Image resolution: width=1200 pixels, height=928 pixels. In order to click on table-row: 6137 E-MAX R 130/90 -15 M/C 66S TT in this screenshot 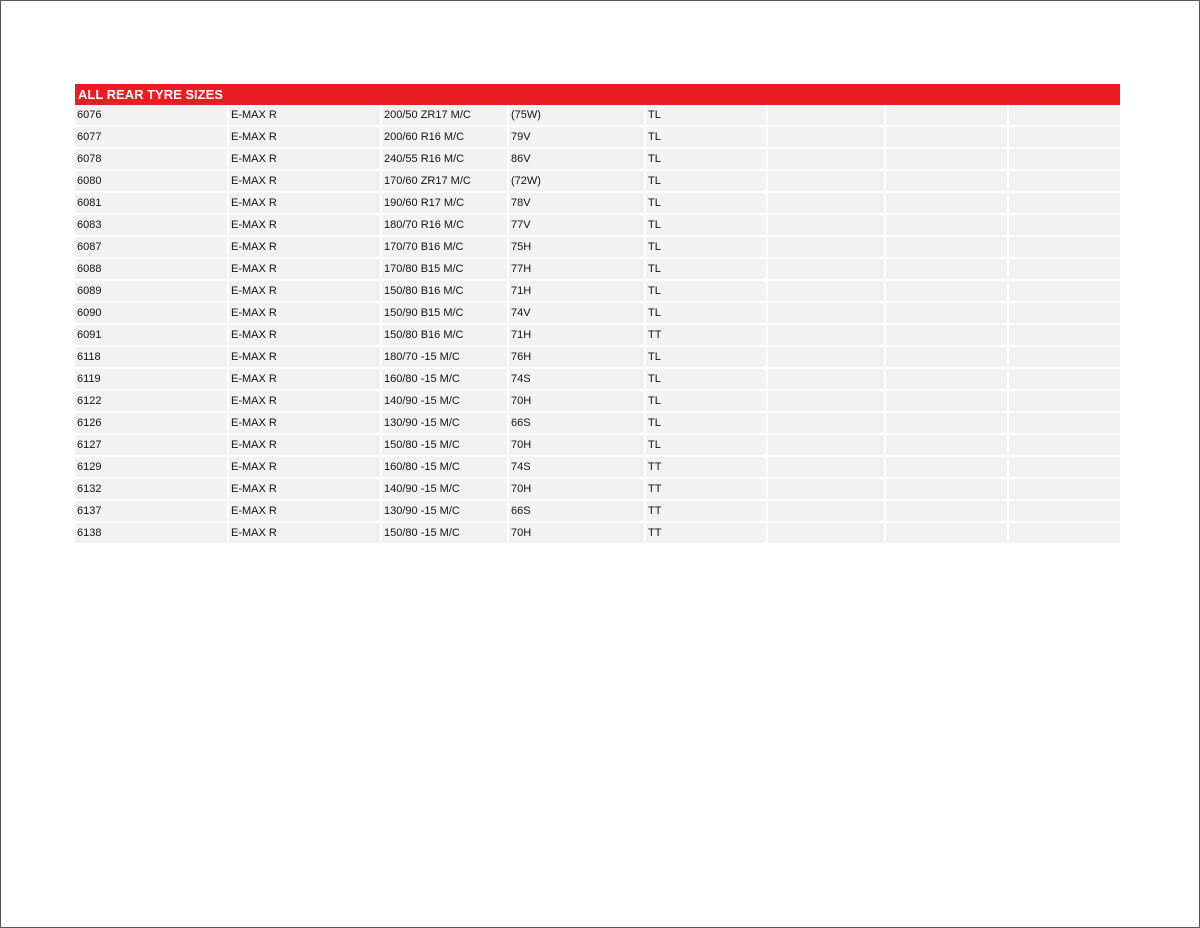, I will do `click(597, 511)`.